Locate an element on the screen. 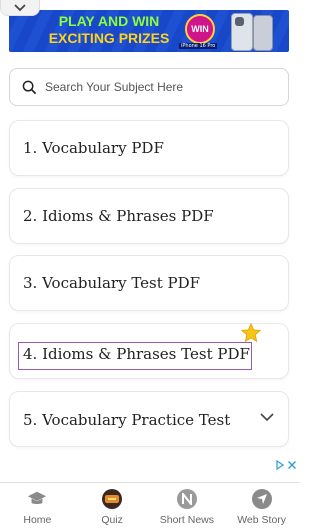 This screenshot has height=532, width=320. ad-line-2: EXCITING PRIZES is located at coordinates (109, 38).